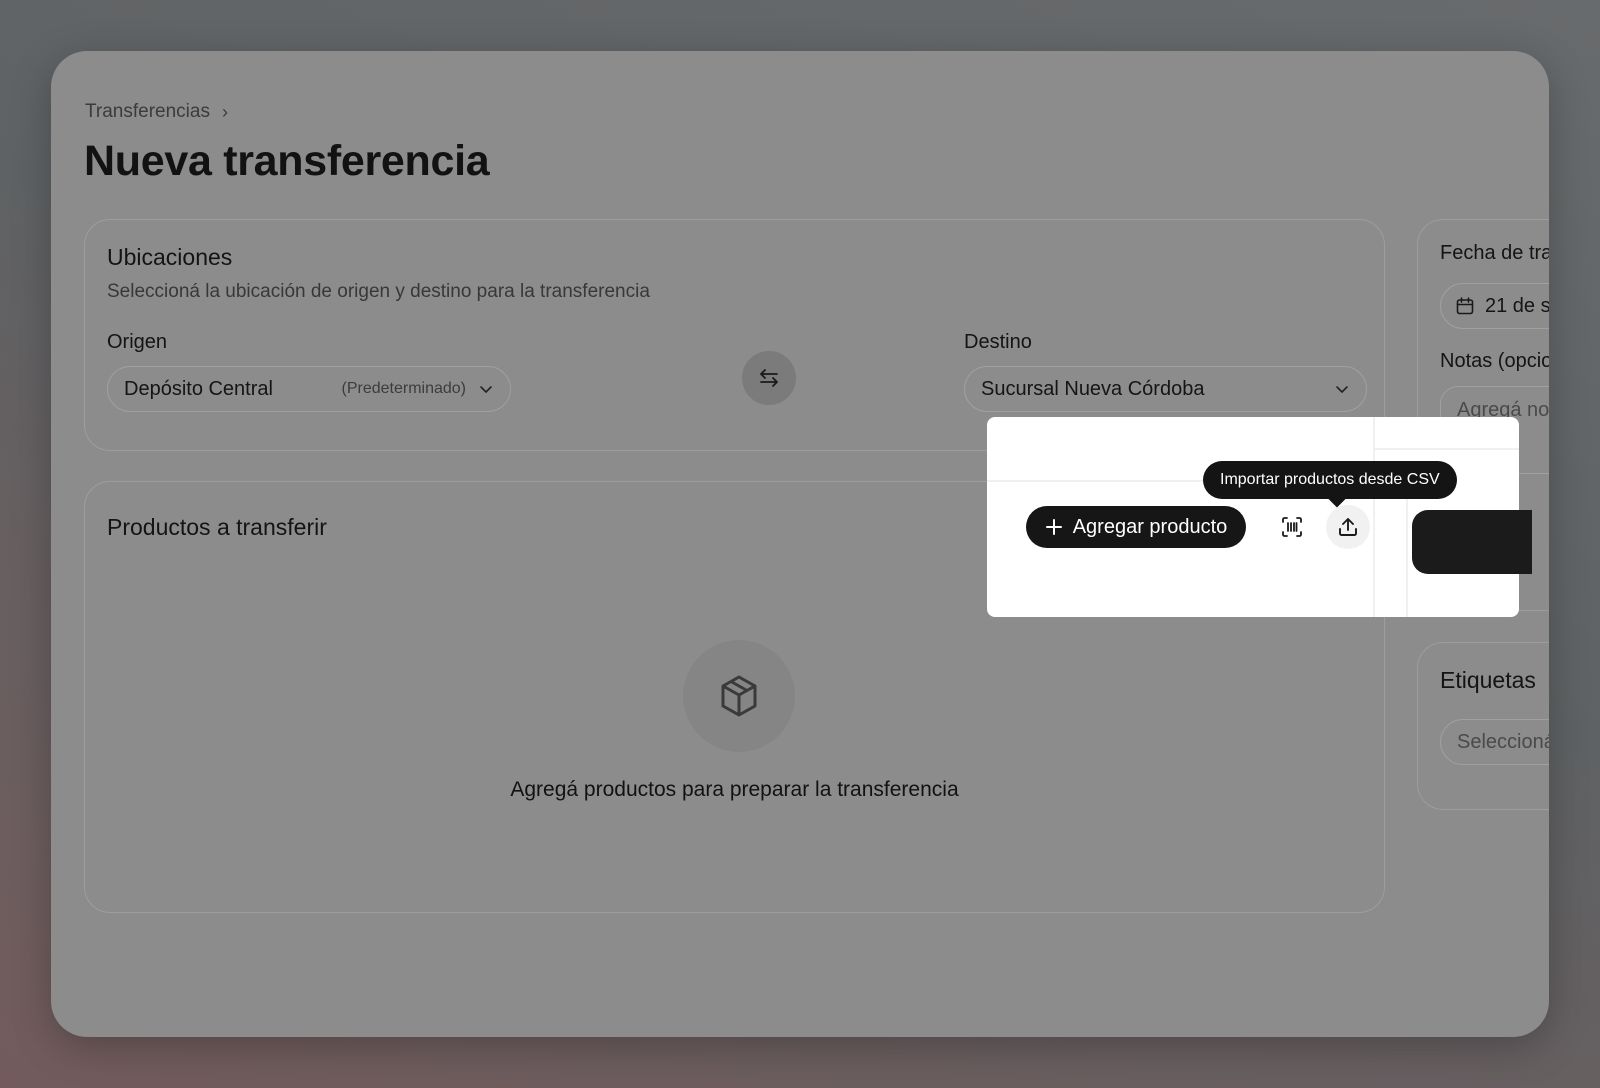 Image resolution: width=1600 pixels, height=1088 pixels. Describe the element at coordinates (998, 342) in the screenshot. I see `destination-label: Destino` at that location.